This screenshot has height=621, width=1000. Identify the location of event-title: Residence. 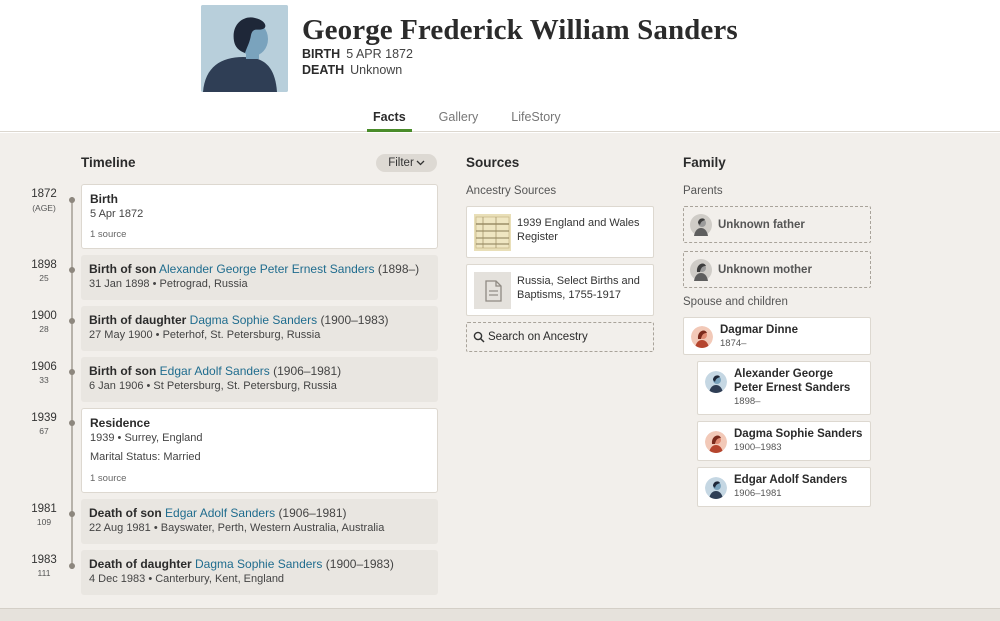
(120, 423).